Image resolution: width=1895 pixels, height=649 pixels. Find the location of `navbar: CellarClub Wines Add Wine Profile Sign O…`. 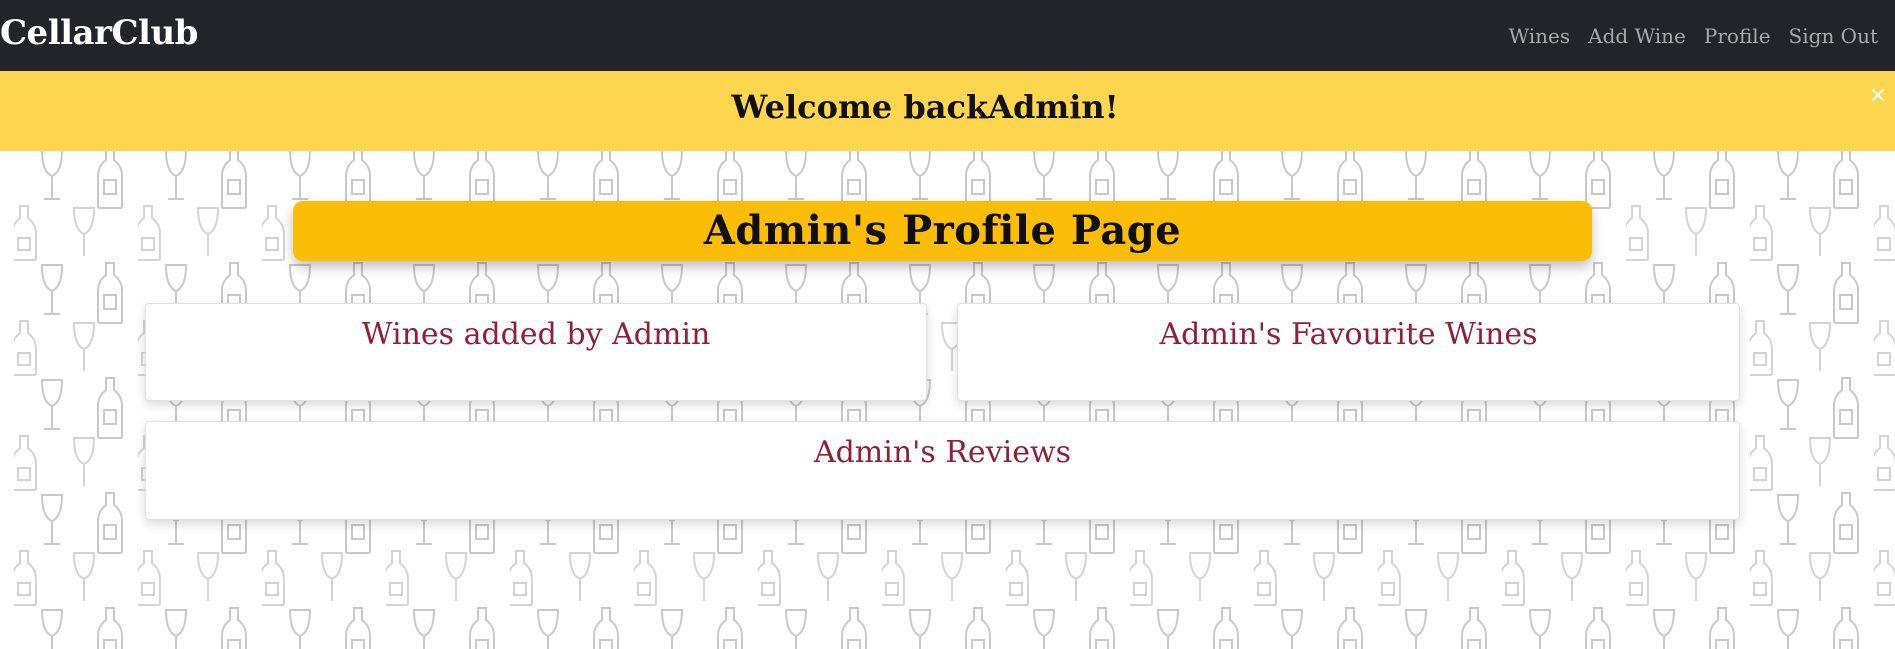

navbar: CellarClub Wines Add Wine Profile Sign O… is located at coordinates (947, 35).